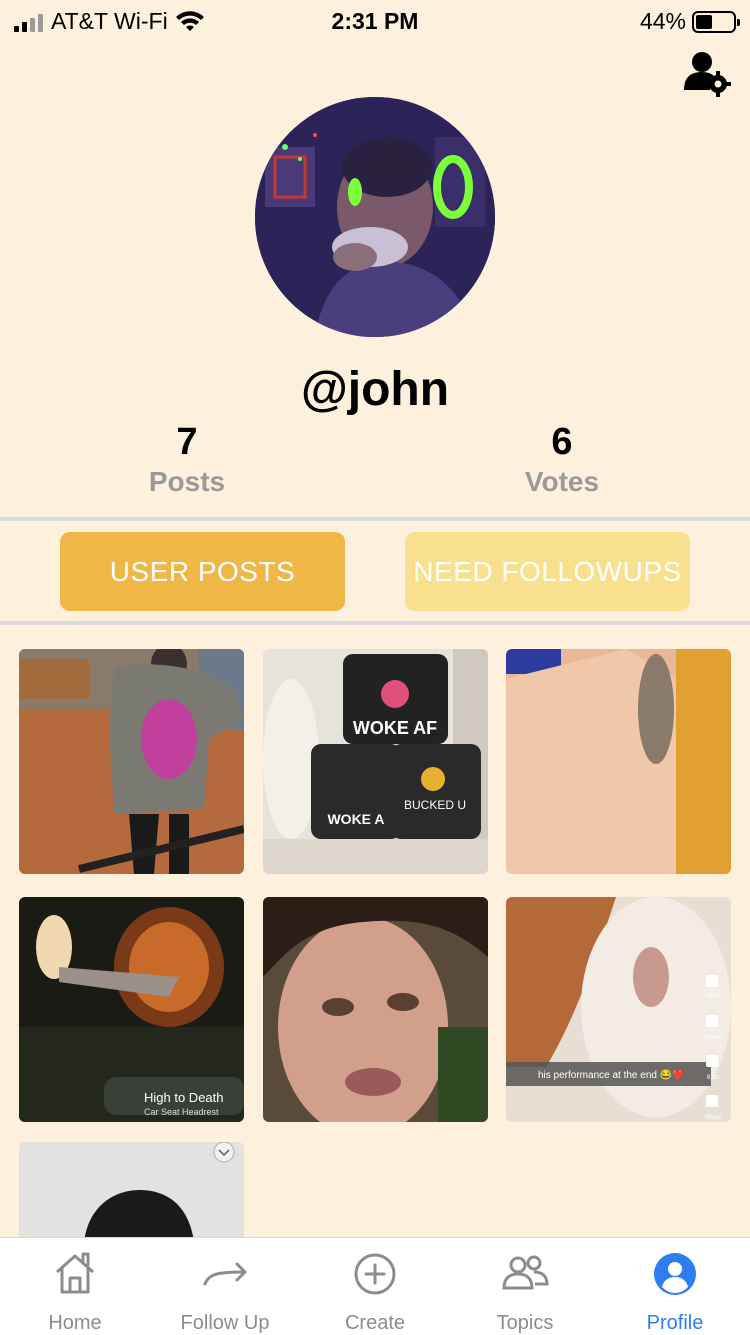  I want to click on votes-stat: 6 Votes, so click(562, 460).